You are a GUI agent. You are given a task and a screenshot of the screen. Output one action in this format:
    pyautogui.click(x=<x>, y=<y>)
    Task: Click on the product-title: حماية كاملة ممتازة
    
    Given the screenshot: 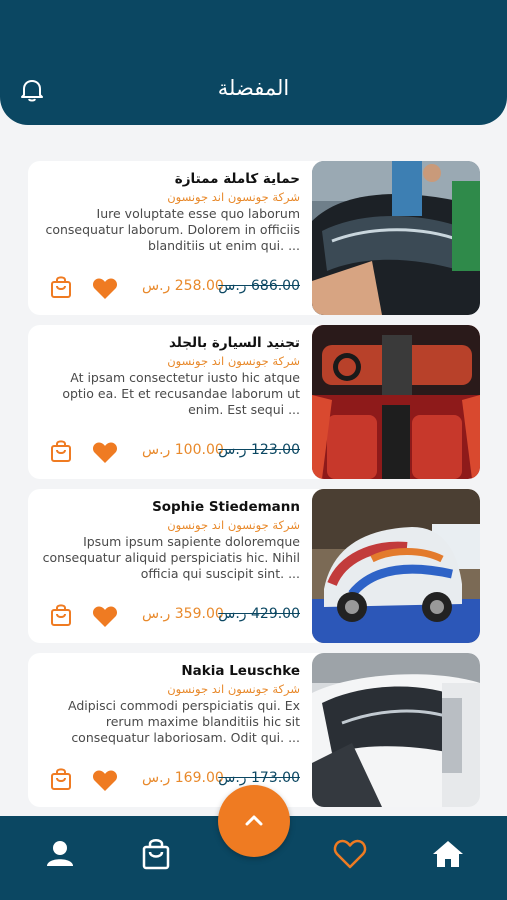 What is the action you would take?
    pyautogui.click(x=237, y=179)
    